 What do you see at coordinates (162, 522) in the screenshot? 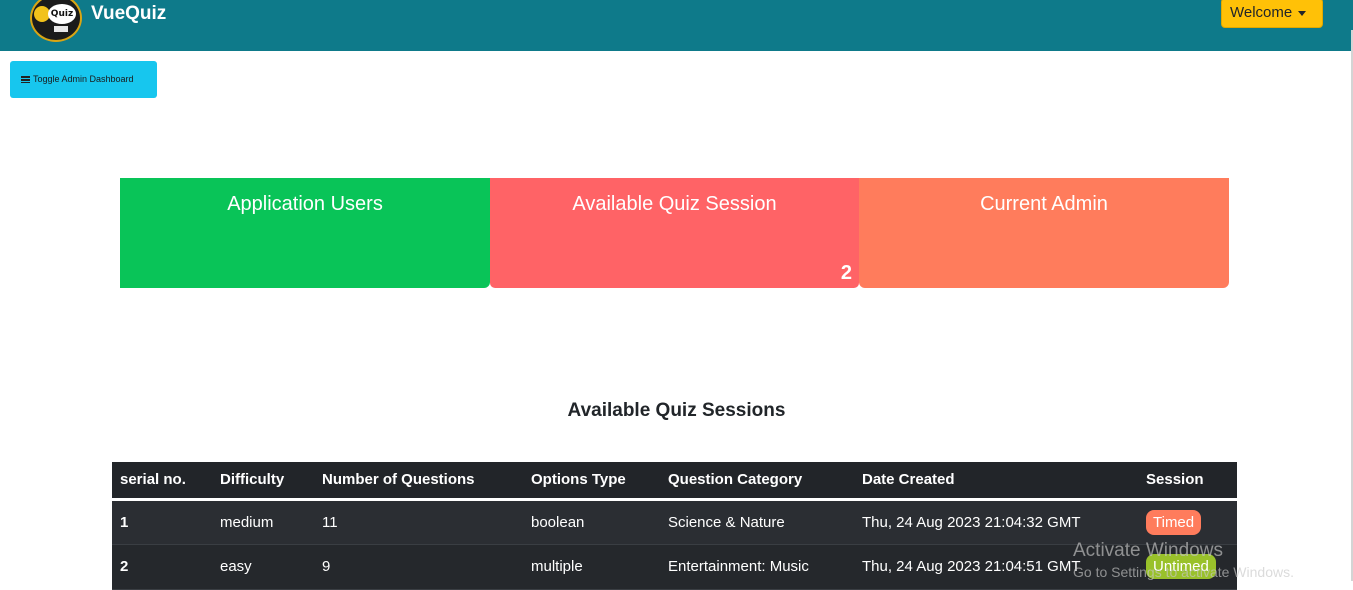
I see `serial-cell: 1` at bounding box center [162, 522].